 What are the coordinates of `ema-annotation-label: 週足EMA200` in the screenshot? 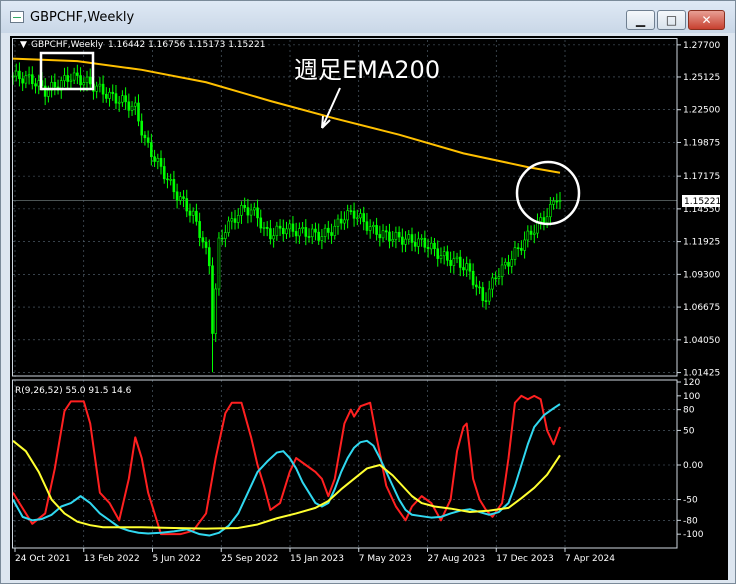 It's located at (367, 70).